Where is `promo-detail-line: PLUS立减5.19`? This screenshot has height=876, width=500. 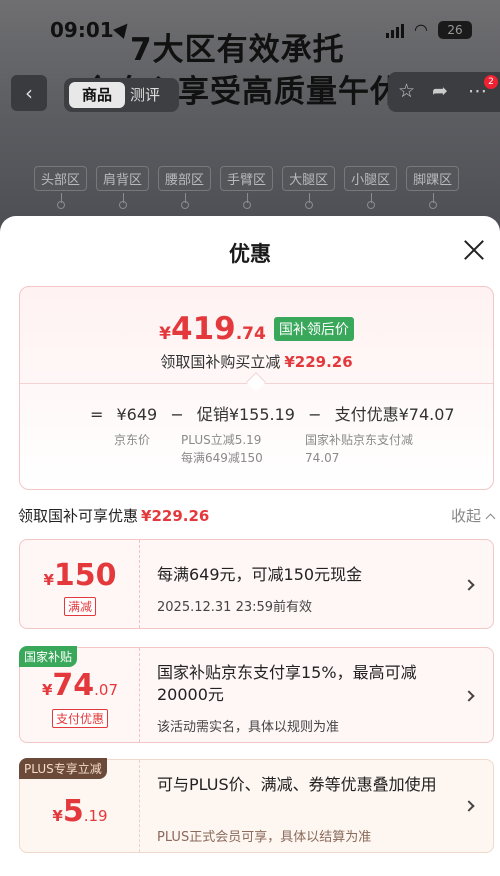
promo-detail-line: PLUS立减5.19 is located at coordinates (221, 440).